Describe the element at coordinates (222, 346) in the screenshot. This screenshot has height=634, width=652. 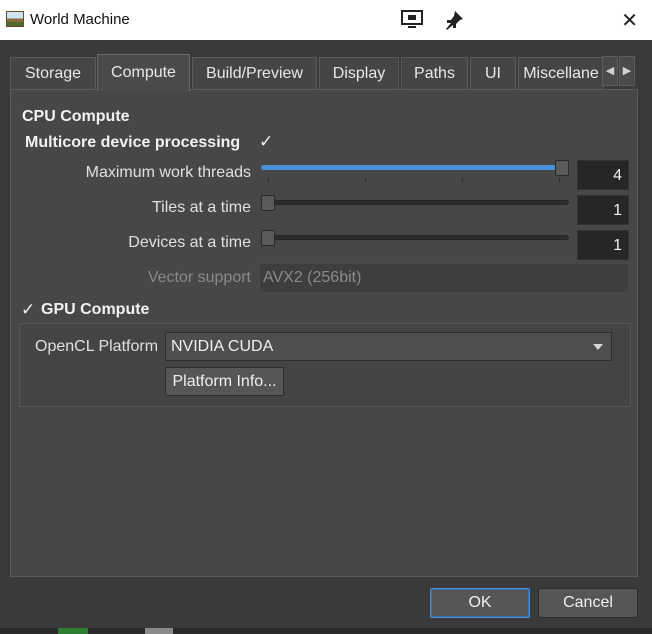
I see `opencl-platform-value: NVIDIA CUDA` at that location.